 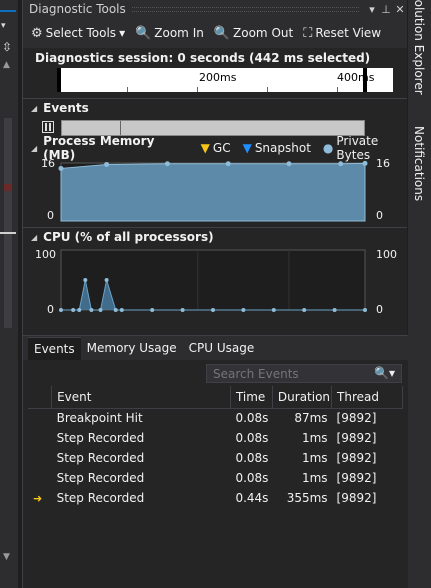 What do you see at coordinates (419, 163) in the screenshot?
I see `notifications-tab: Notifications` at bounding box center [419, 163].